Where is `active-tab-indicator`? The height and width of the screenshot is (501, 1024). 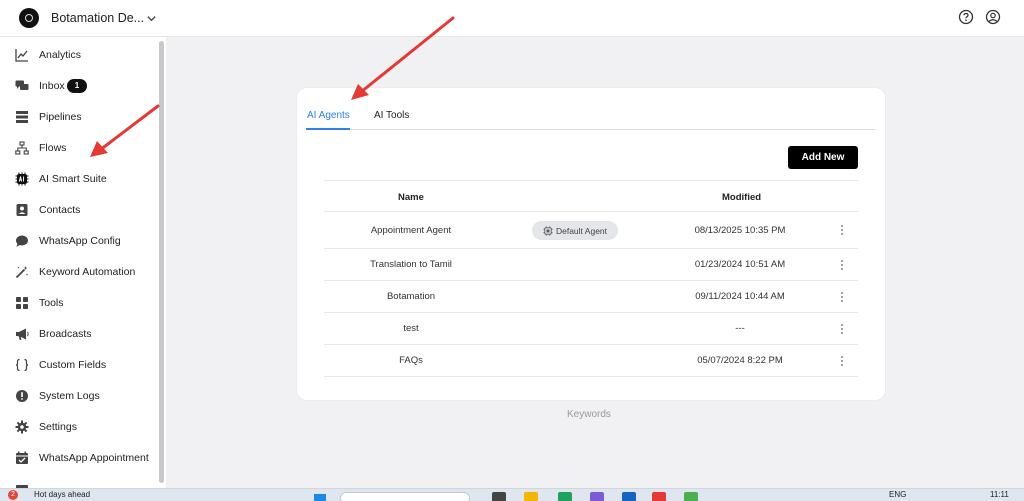
active-tab-indicator is located at coordinates (328, 129).